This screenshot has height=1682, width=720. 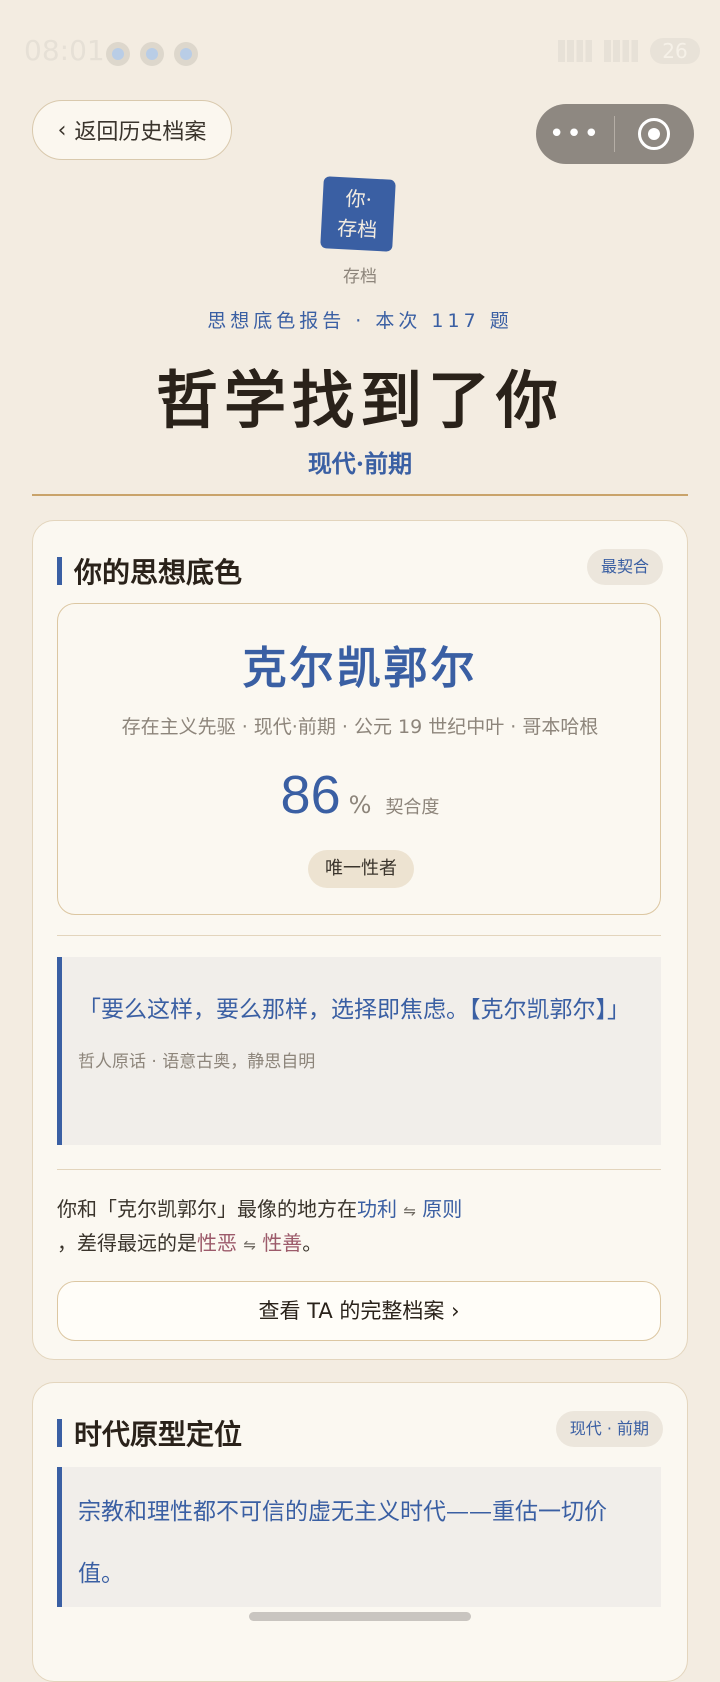 I want to click on era-description: 宗教和理性都不可信的虚无主义时代——重估一切价值。, so click(x=359, y=1537).